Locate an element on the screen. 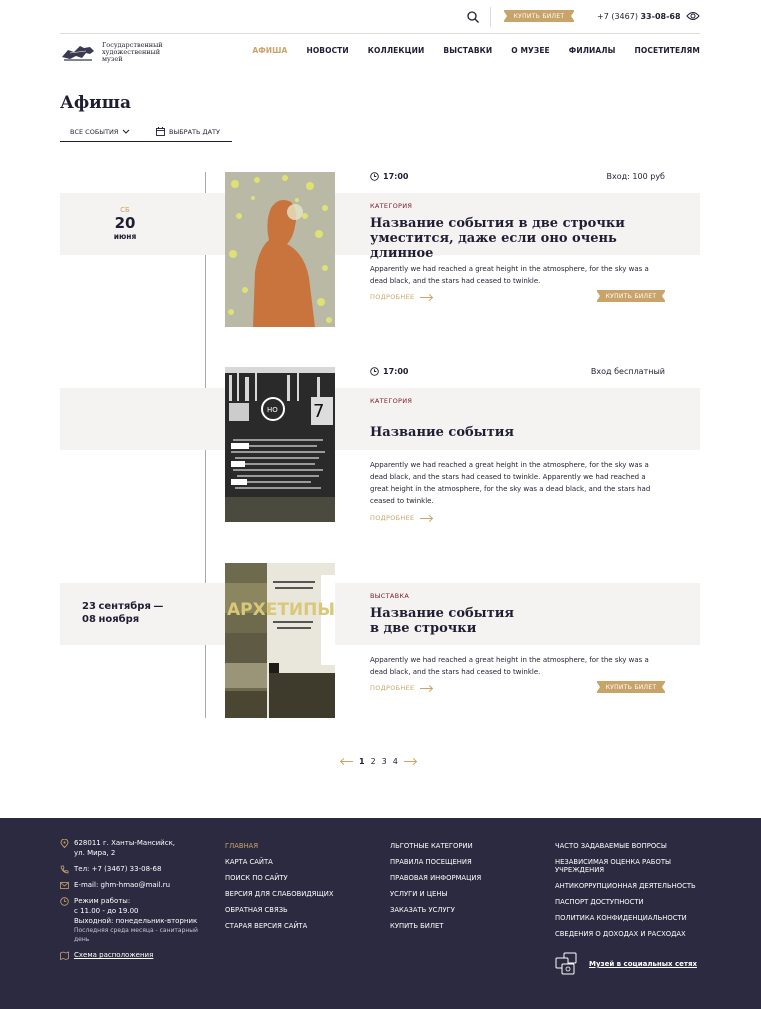 The width and height of the screenshot is (761, 1009). footer-link: Обратная связь is located at coordinates (279, 910).